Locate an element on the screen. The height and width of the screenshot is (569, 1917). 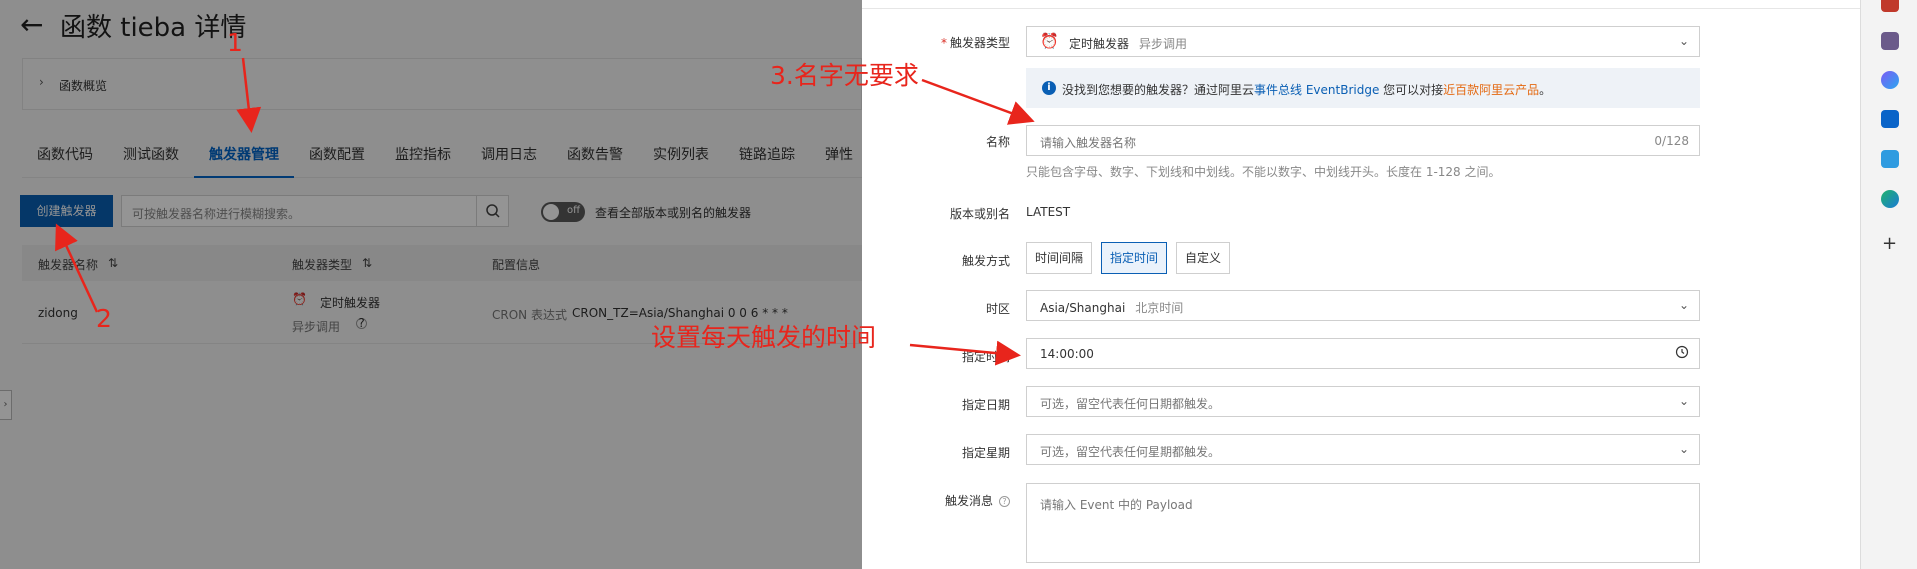
trigger-mode-label: 触发方式 is located at coordinates (985, 261).